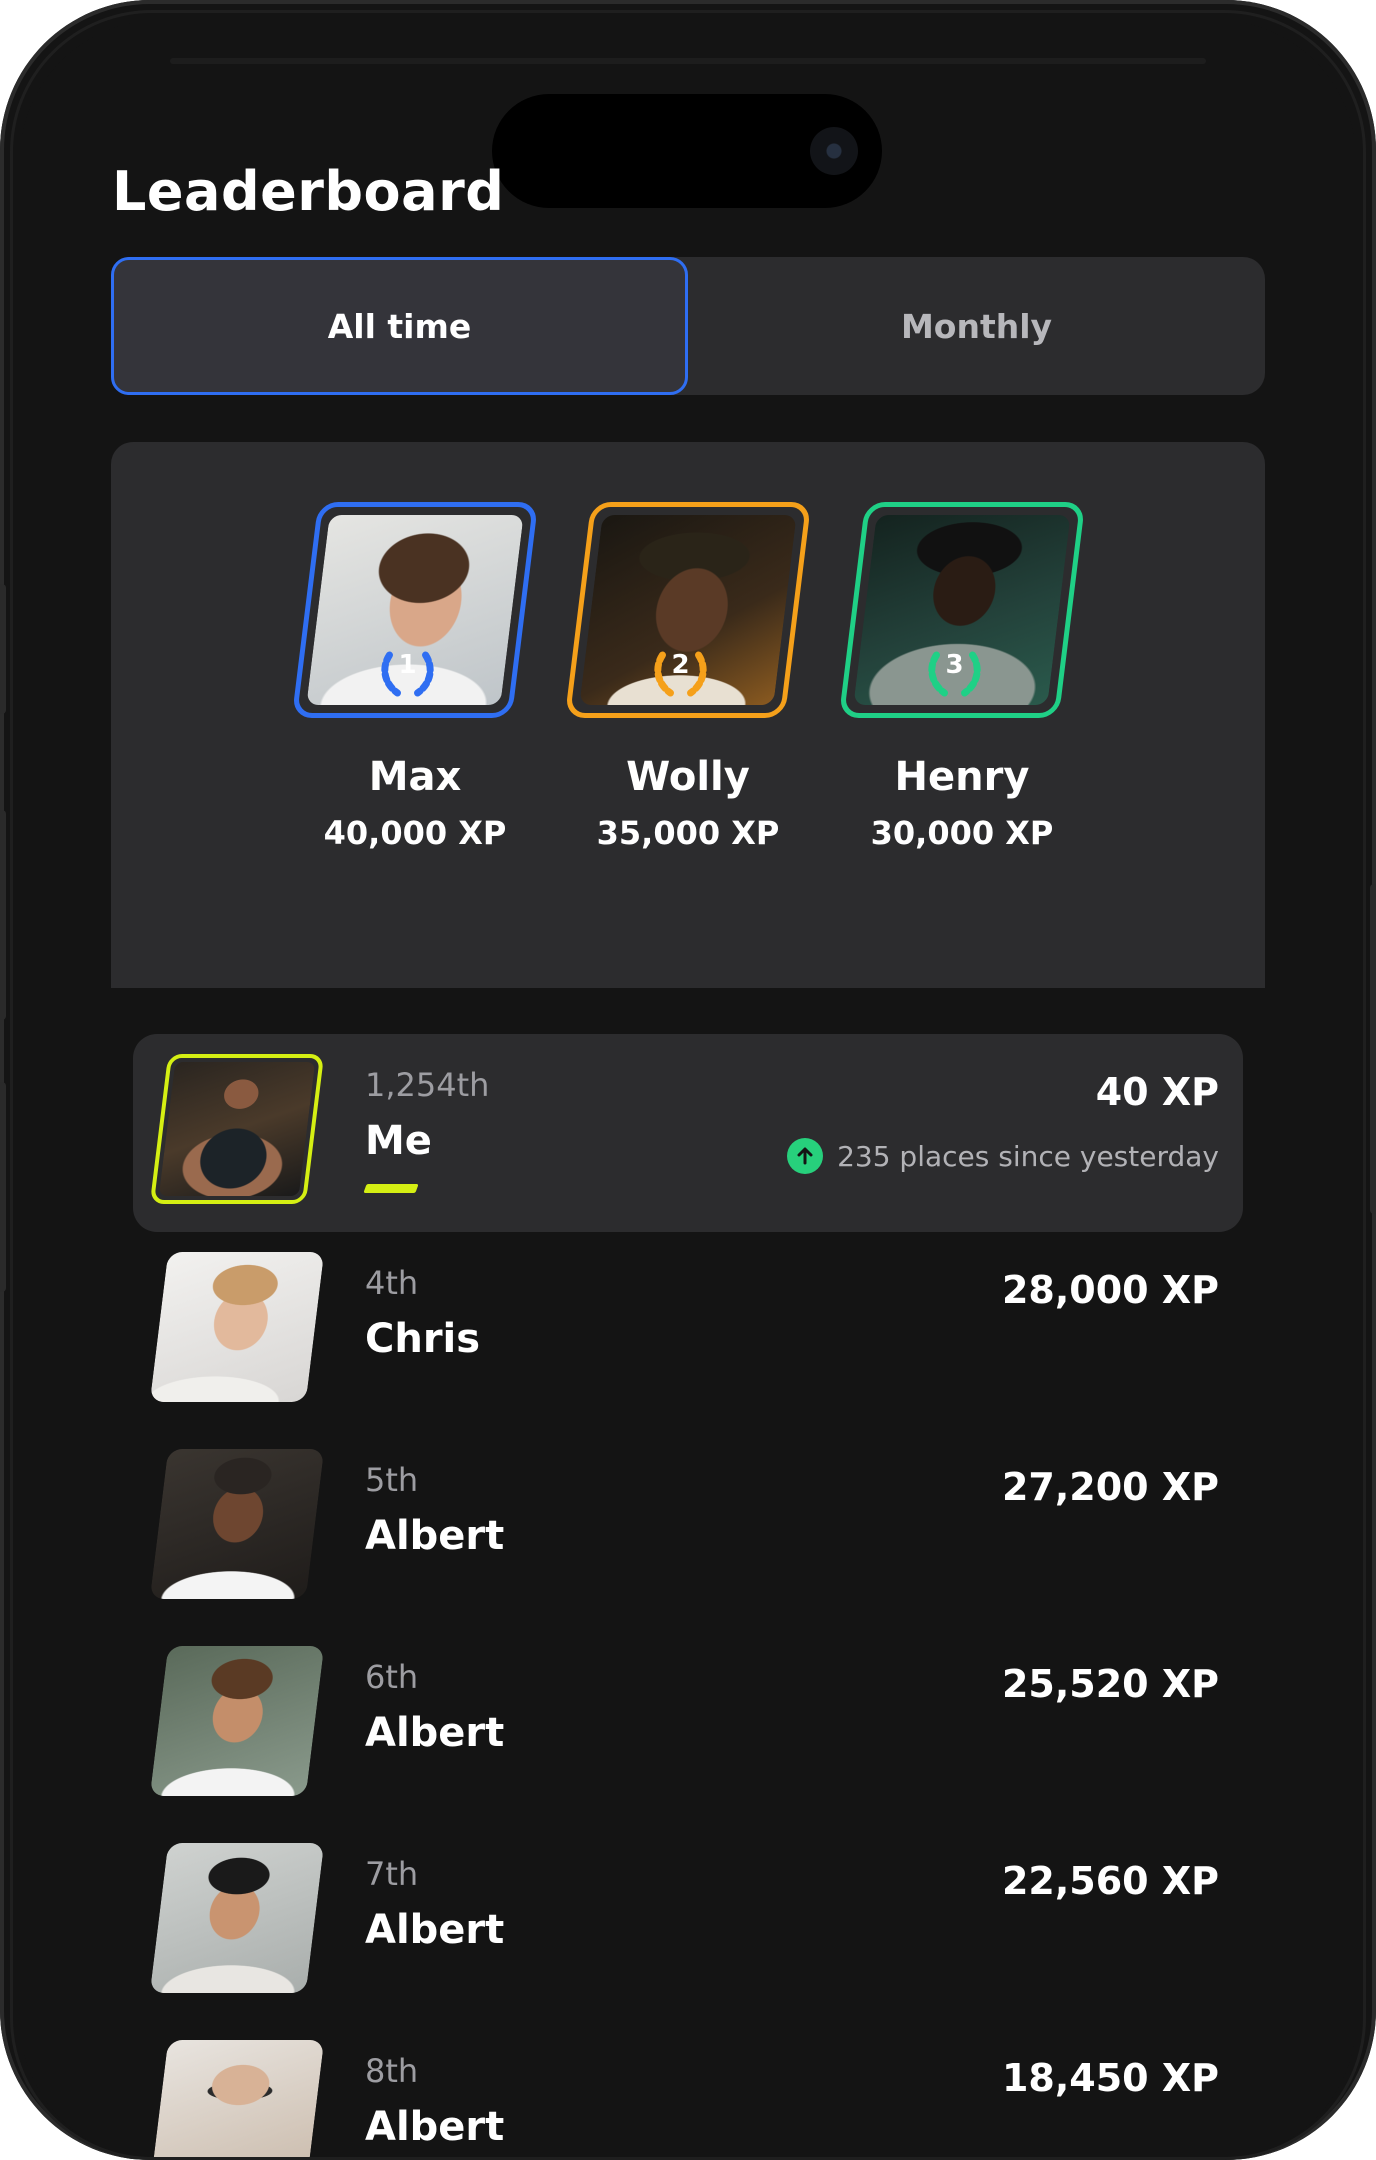 Image resolution: width=1376 pixels, height=2160 pixels. I want to click on camera-icon, so click(834, 151).